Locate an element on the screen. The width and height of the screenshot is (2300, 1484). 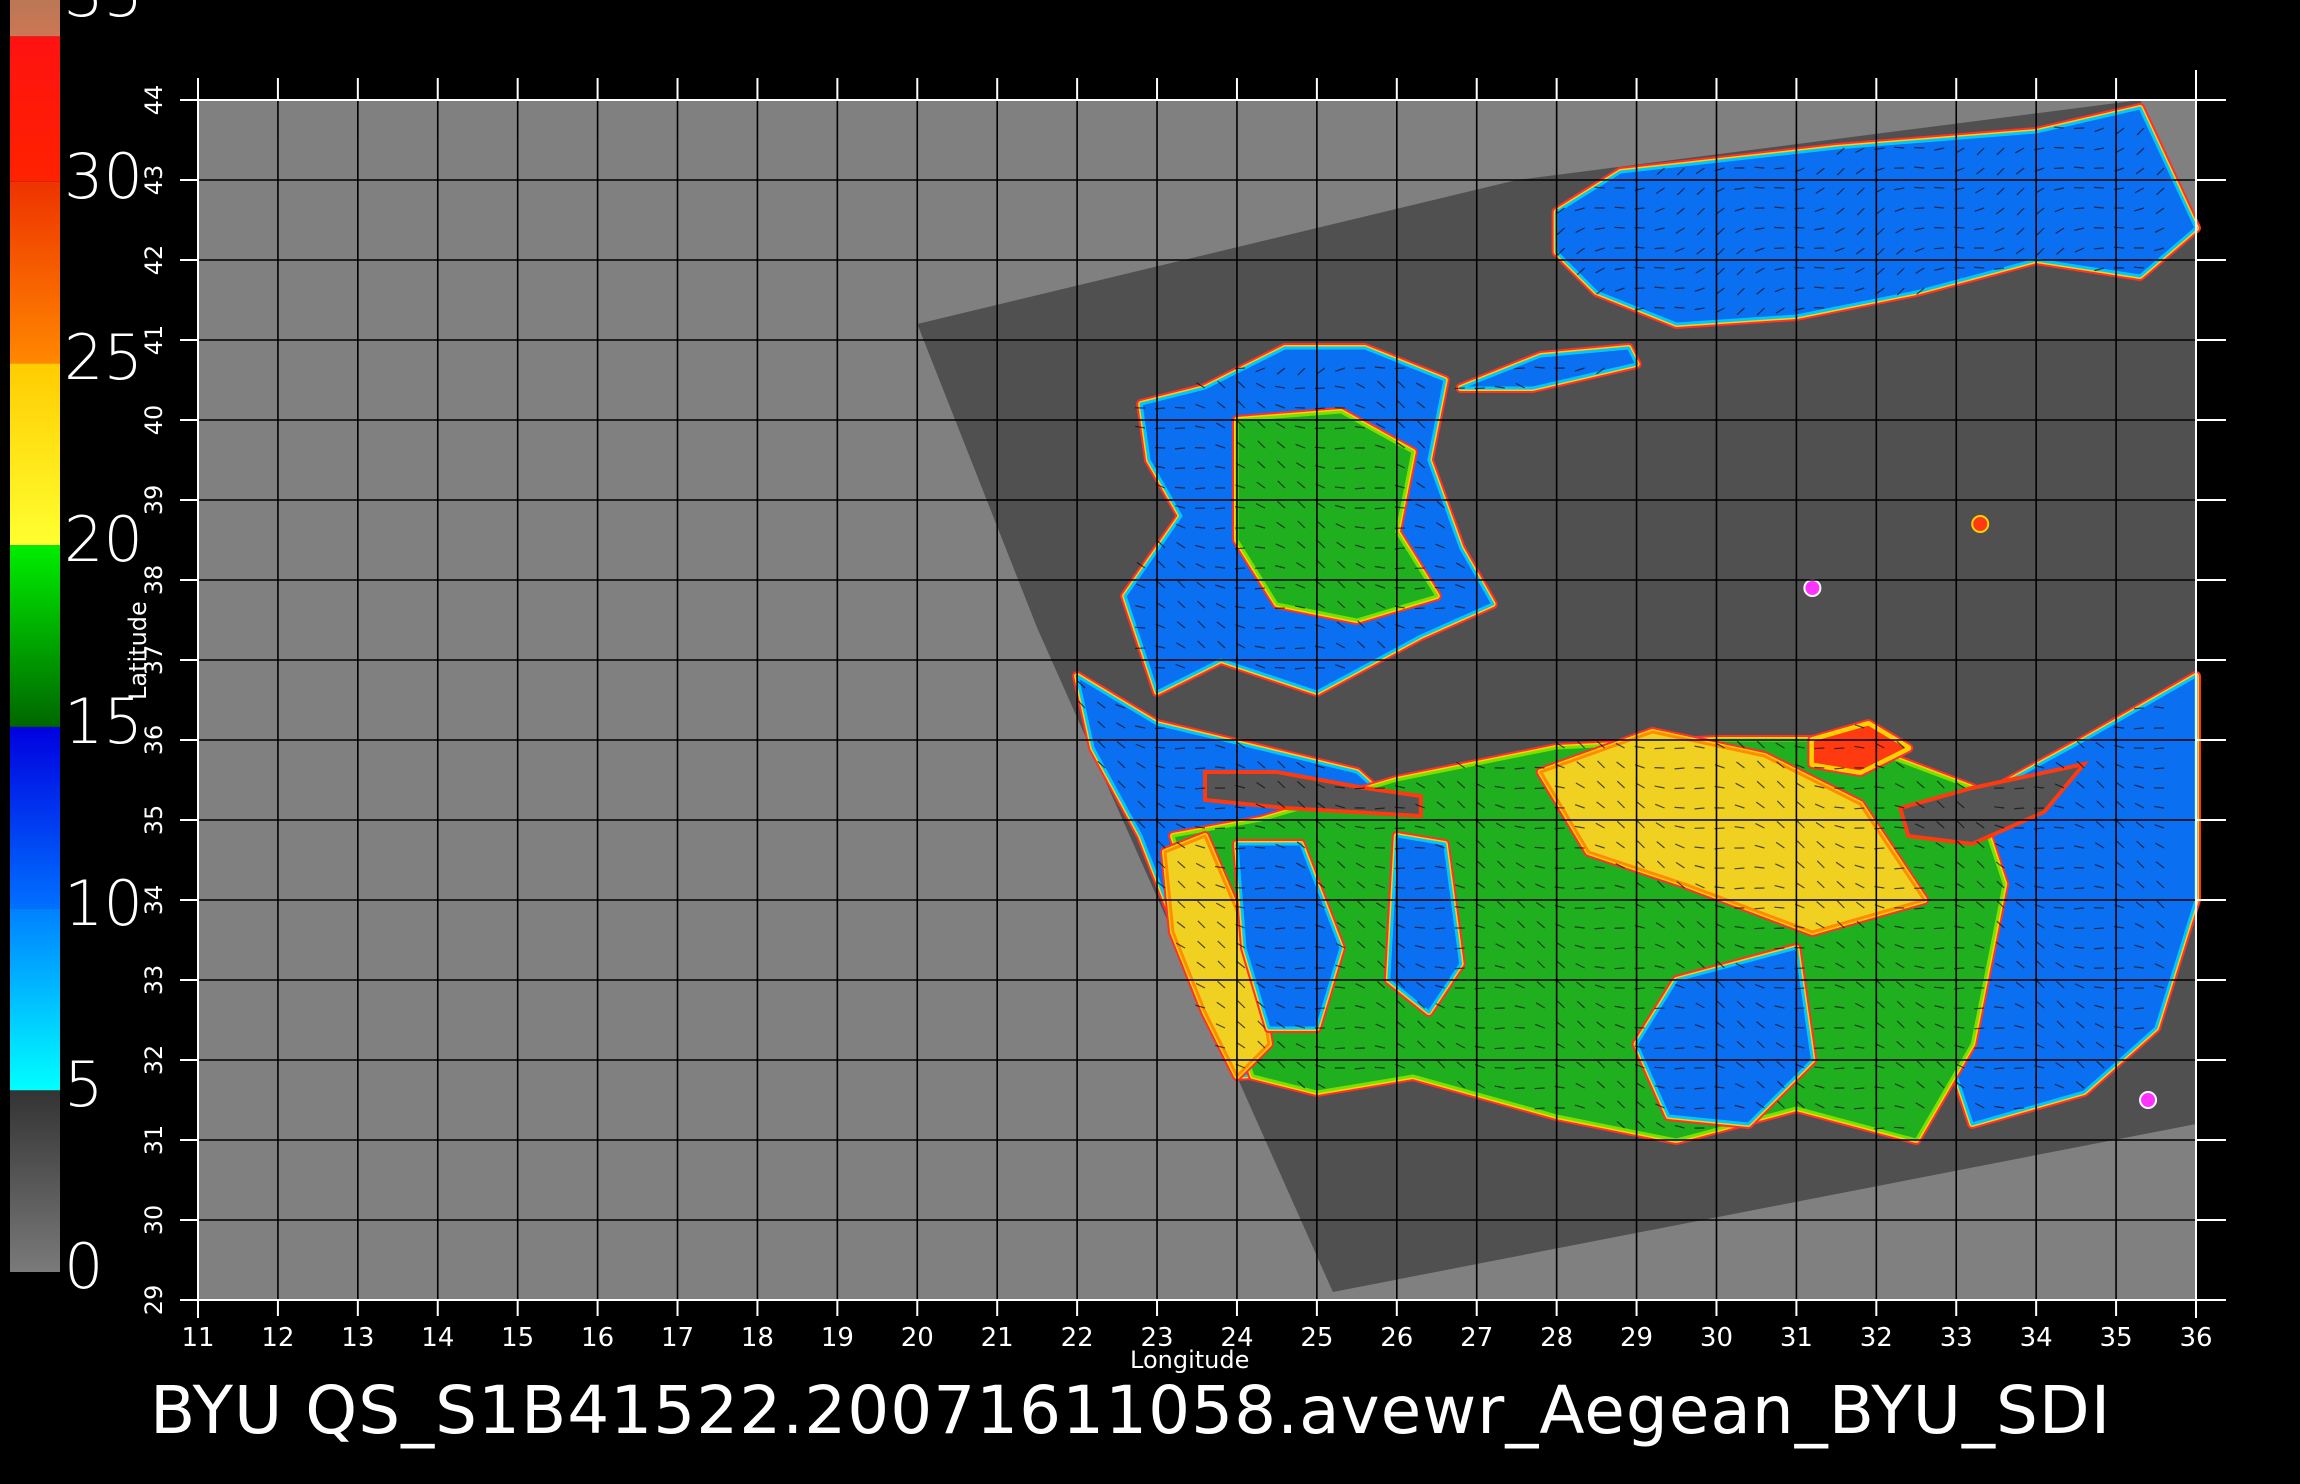
colorbar-tick-label: 20 is located at coordinates (103, 540).